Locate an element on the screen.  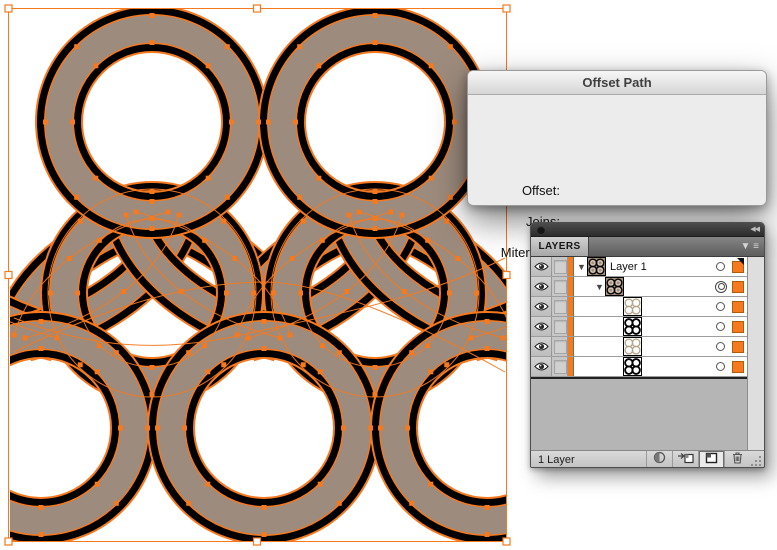
panel-footer: 1 Layer is located at coordinates (647, 459).